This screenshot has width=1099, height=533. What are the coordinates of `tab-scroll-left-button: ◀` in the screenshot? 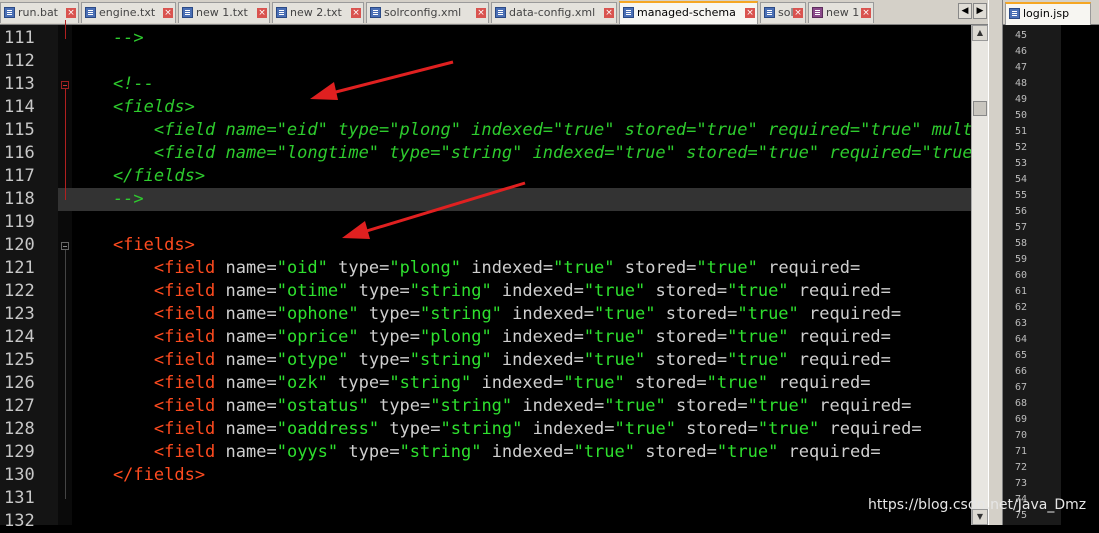 It's located at (965, 11).